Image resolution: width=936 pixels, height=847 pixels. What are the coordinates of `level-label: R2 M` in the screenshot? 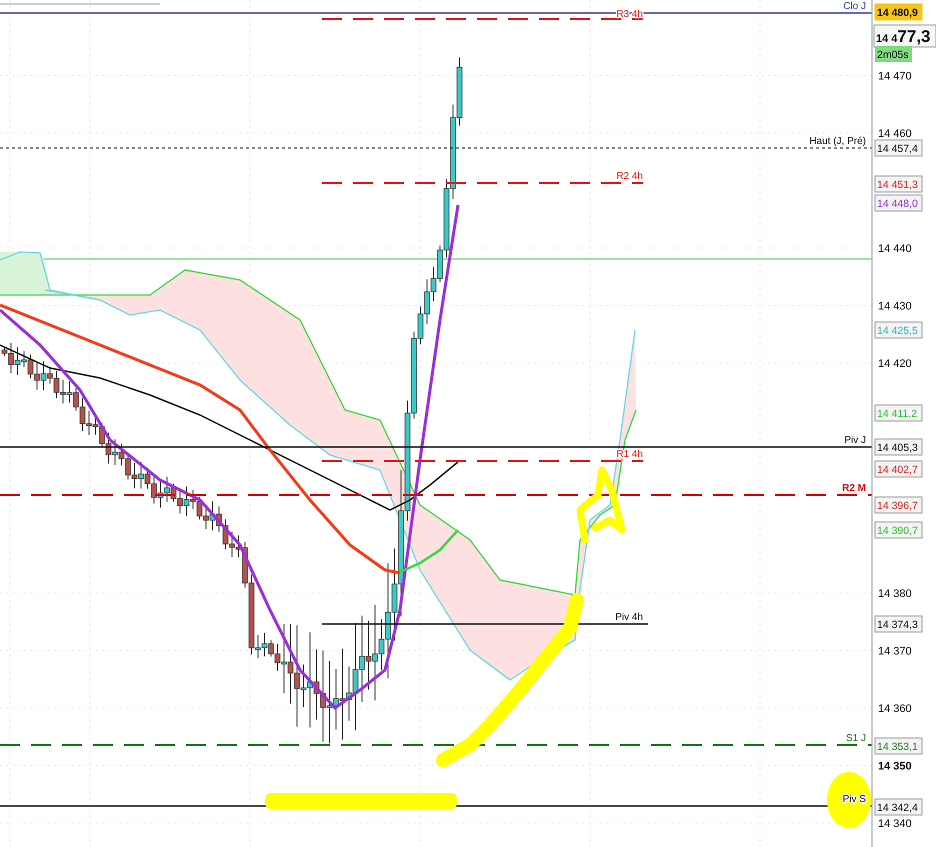 It's located at (854, 488).